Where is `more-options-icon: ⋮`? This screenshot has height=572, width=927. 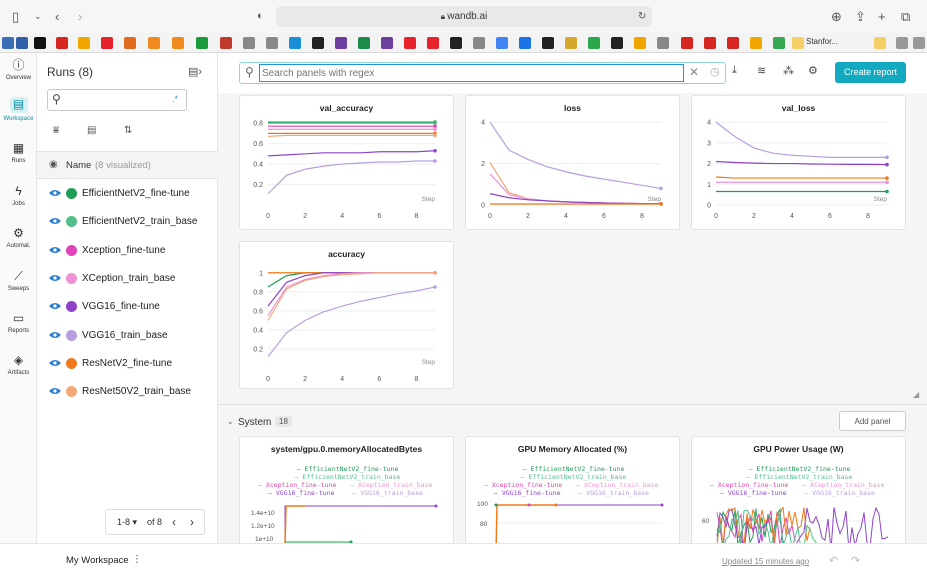 more-options-icon: ⋮ is located at coordinates (137, 559).